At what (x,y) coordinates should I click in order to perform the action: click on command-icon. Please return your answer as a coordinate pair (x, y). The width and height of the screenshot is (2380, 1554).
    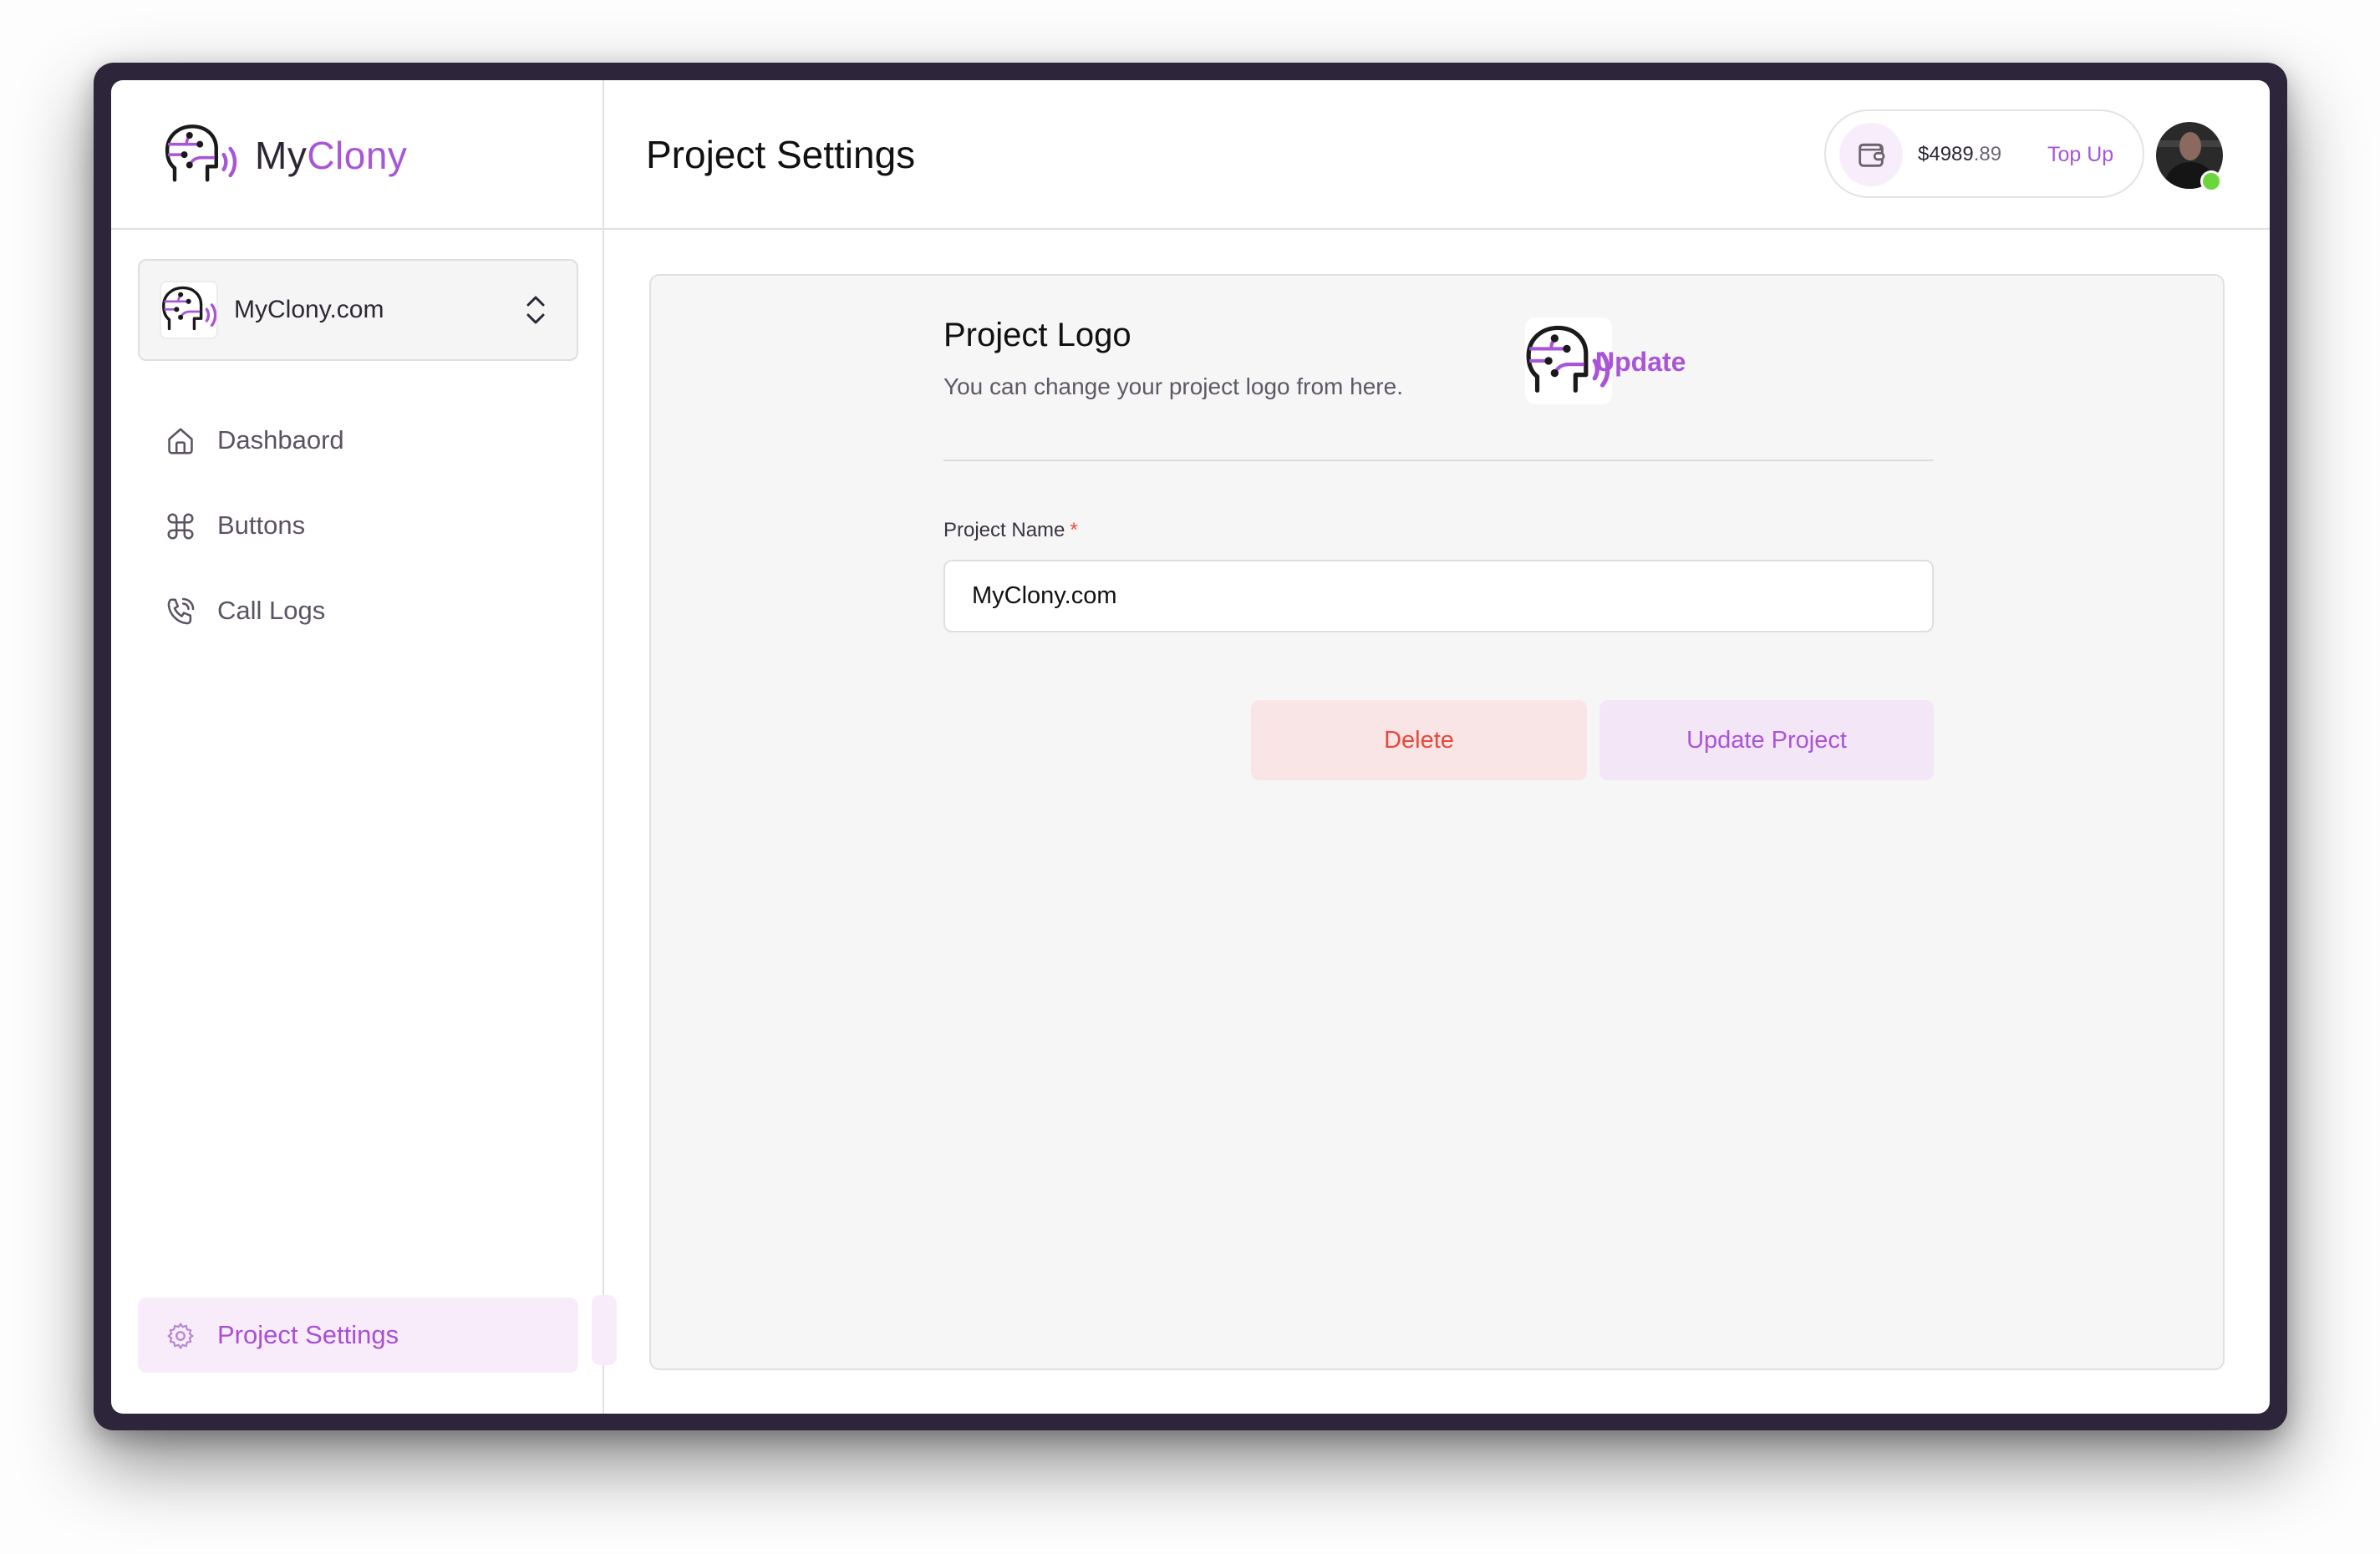
    Looking at the image, I should click on (180, 526).